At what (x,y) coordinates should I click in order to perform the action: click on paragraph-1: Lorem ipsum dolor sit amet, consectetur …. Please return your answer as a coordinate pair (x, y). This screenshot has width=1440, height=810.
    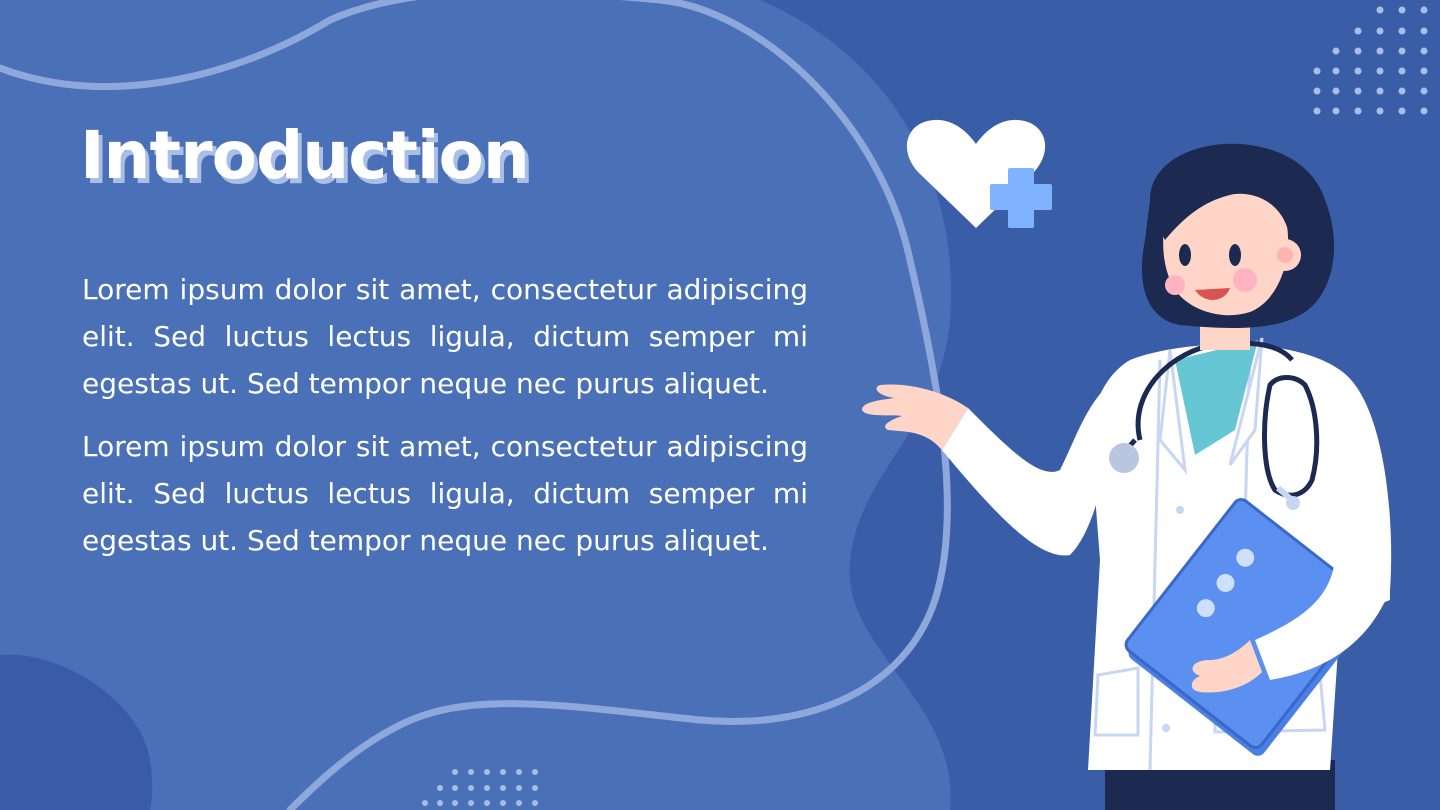
    Looking at the image, I should click on (445, 336).